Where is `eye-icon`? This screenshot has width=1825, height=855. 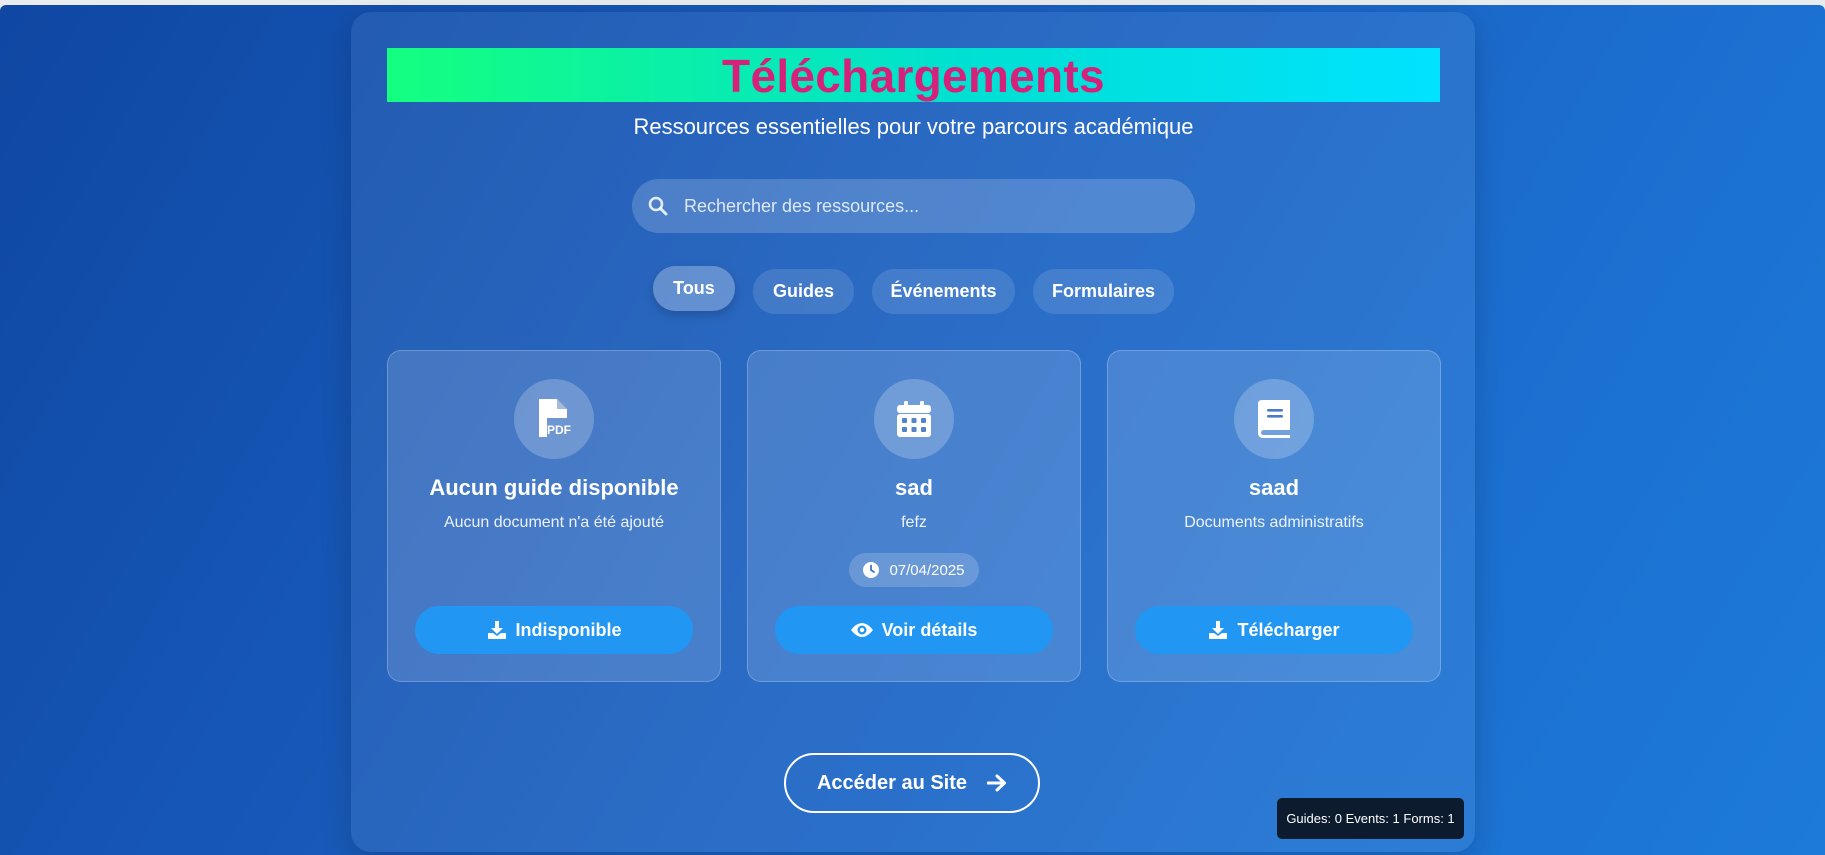 eye-icon is located at coordinates (861, 630).